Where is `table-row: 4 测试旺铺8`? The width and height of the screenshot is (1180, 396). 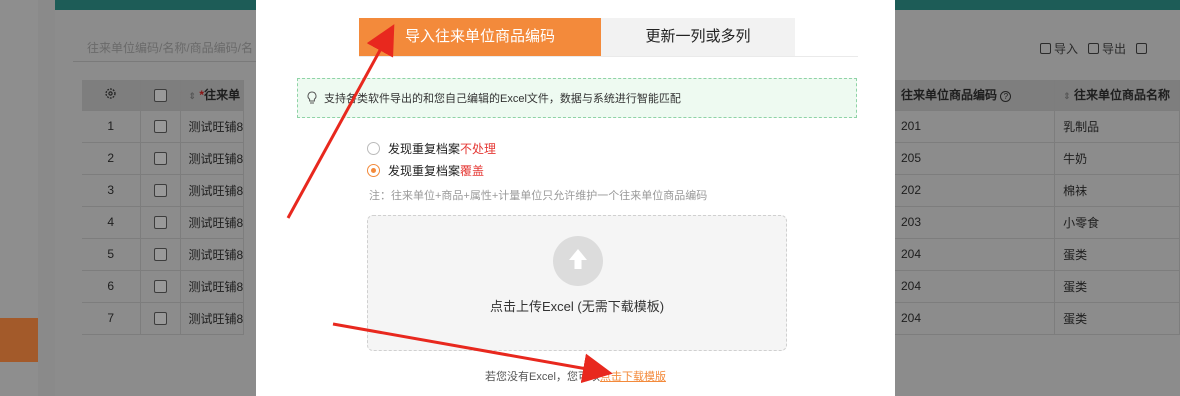 table-row: 4 测试旺铺8 is located at coordinates (163, 222).